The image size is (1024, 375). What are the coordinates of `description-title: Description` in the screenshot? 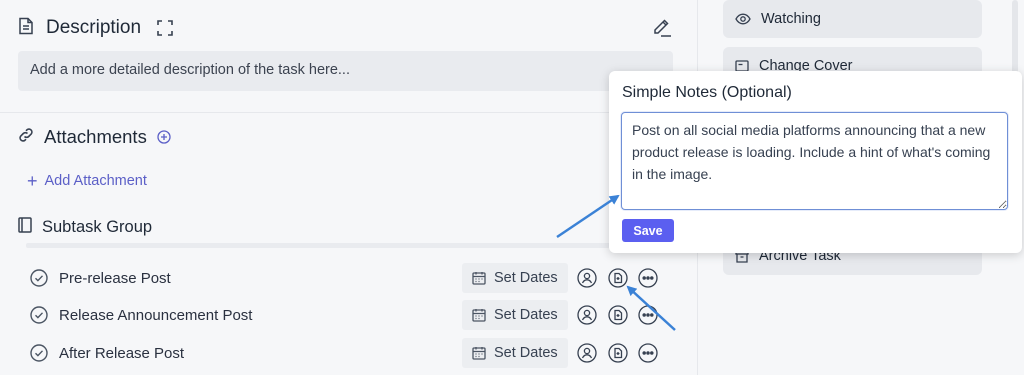 It's located at (94, 27).